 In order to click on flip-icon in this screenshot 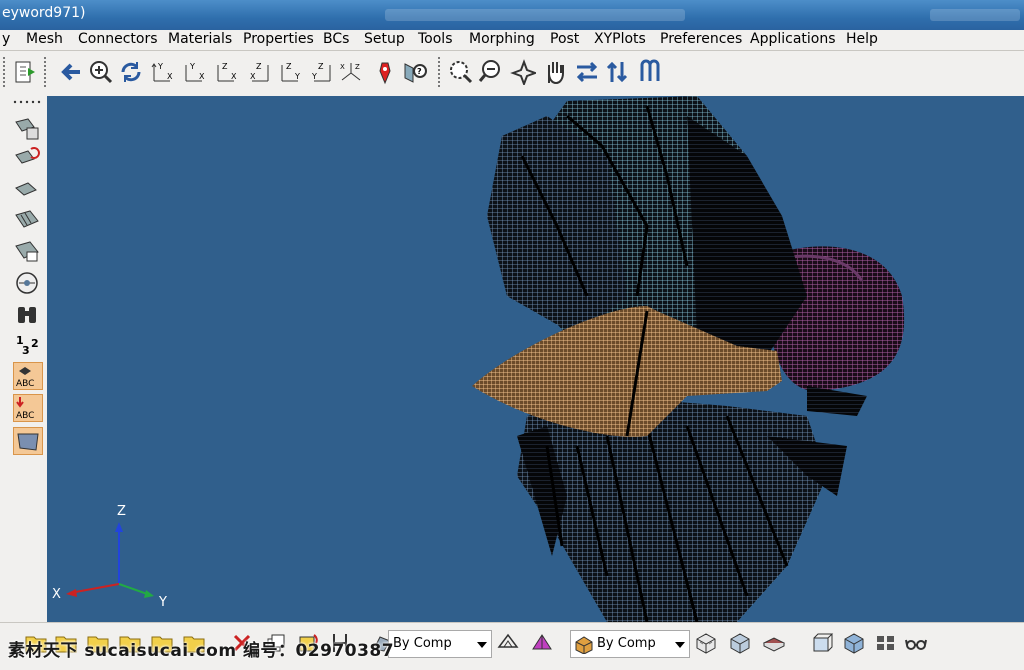, I will do `click(649, 72)`.